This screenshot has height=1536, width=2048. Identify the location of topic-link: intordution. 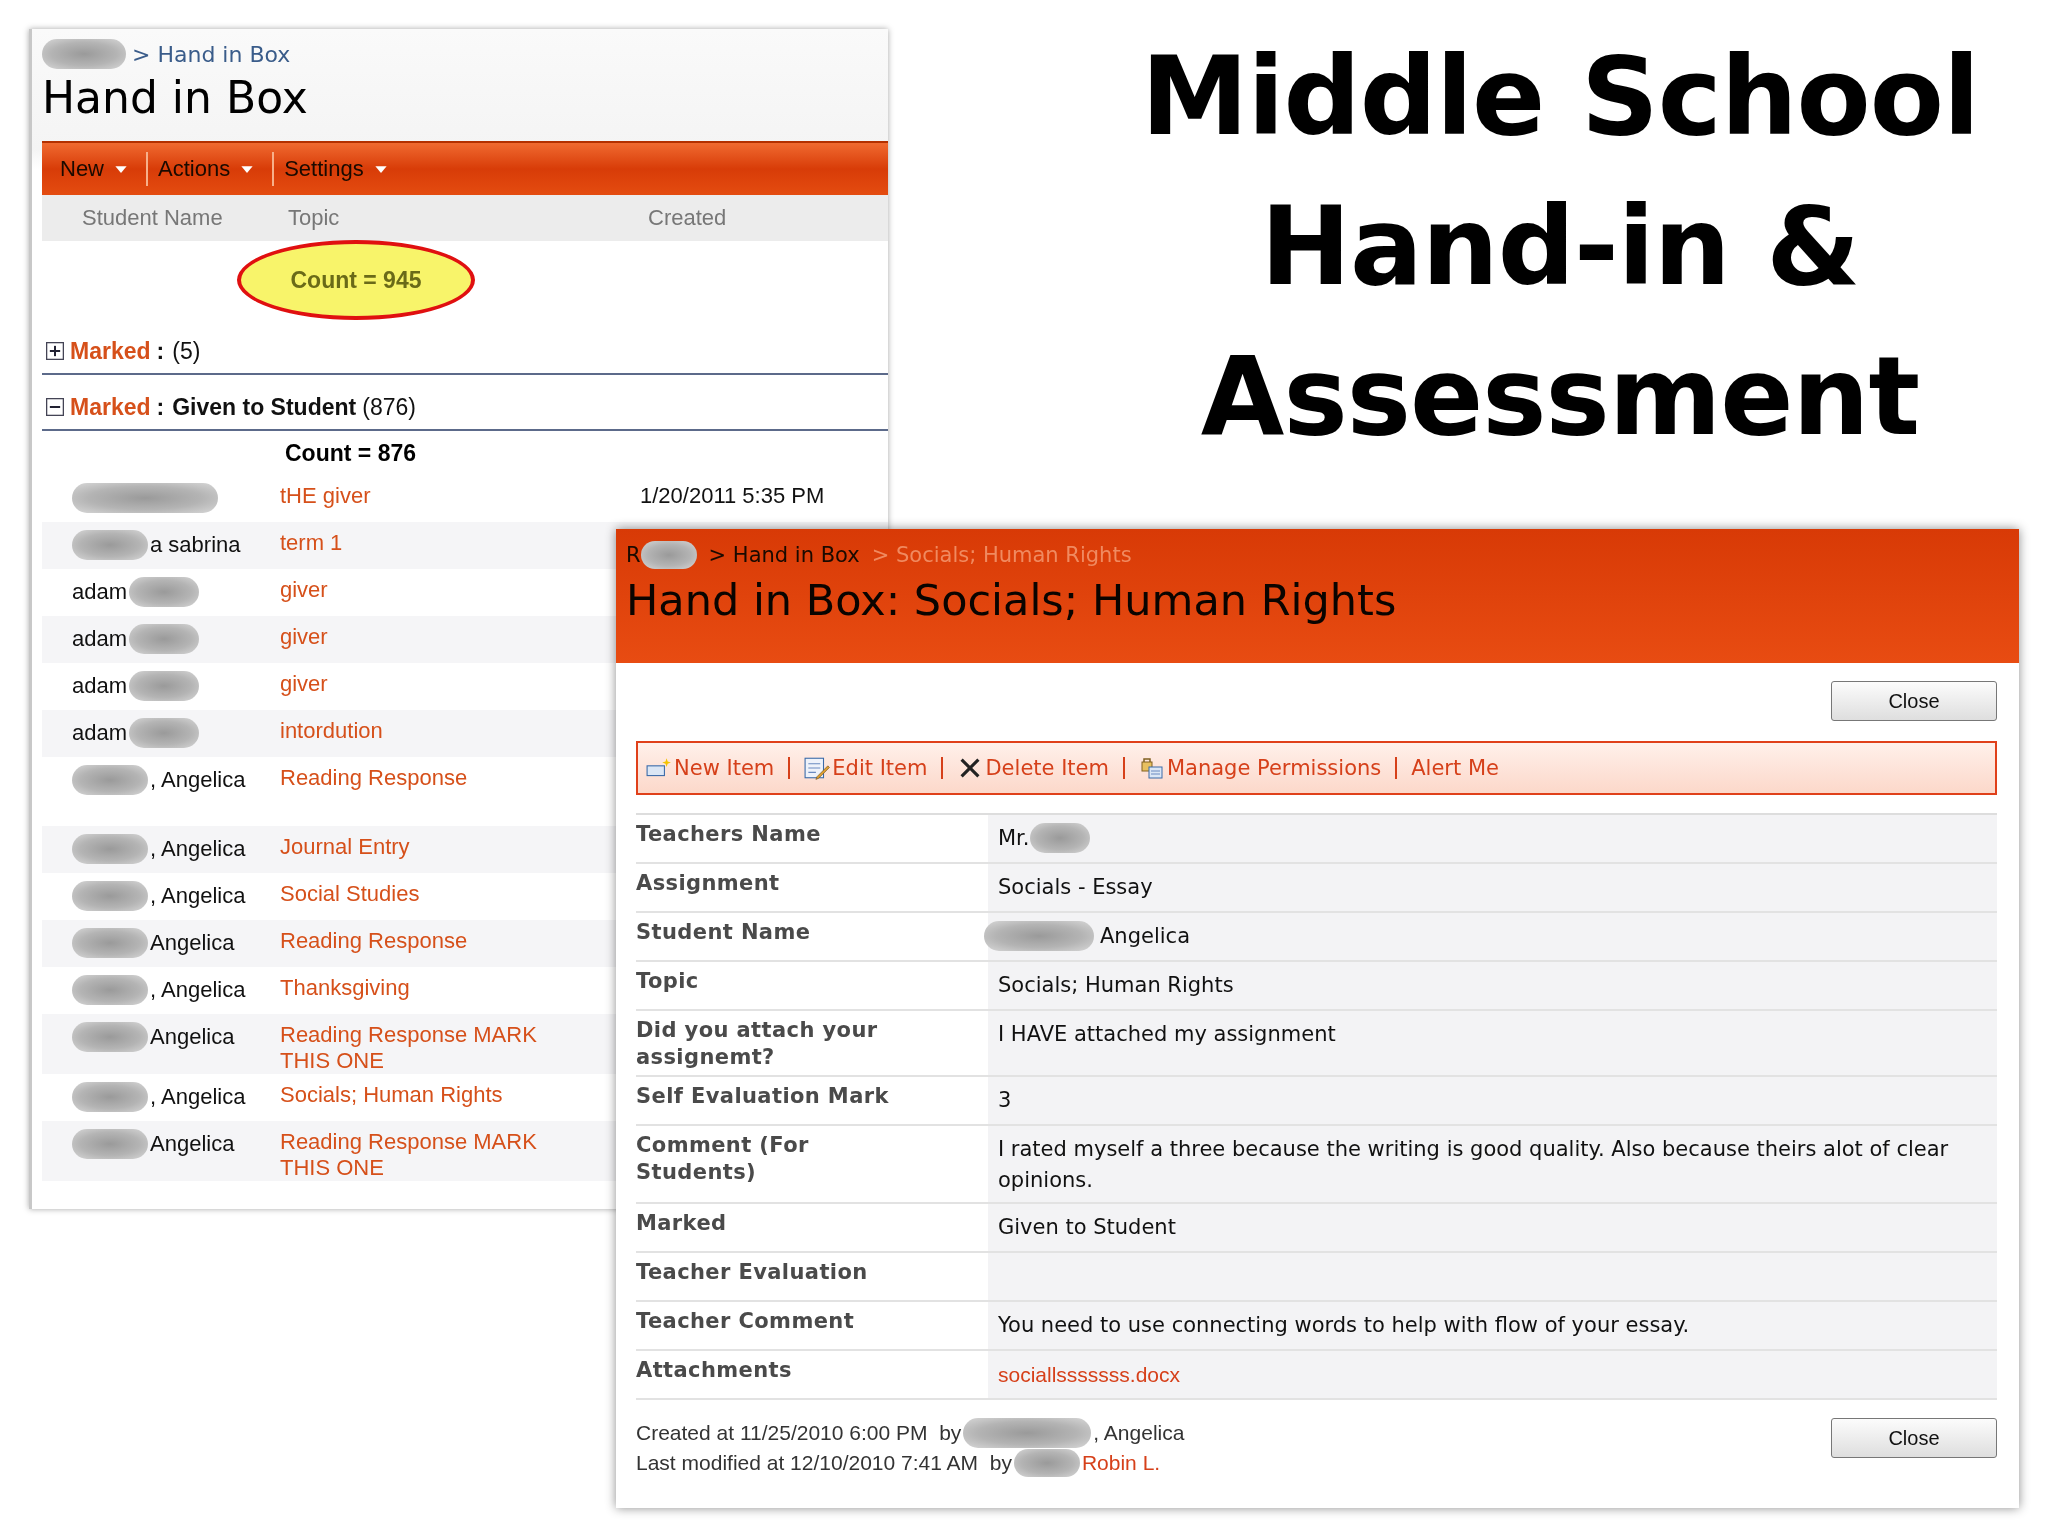
(331, 731).